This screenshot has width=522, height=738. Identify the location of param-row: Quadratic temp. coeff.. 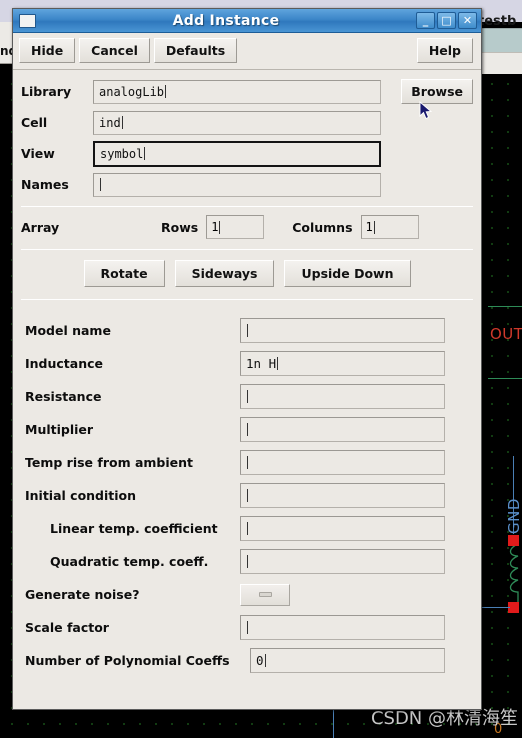
(247, 561).